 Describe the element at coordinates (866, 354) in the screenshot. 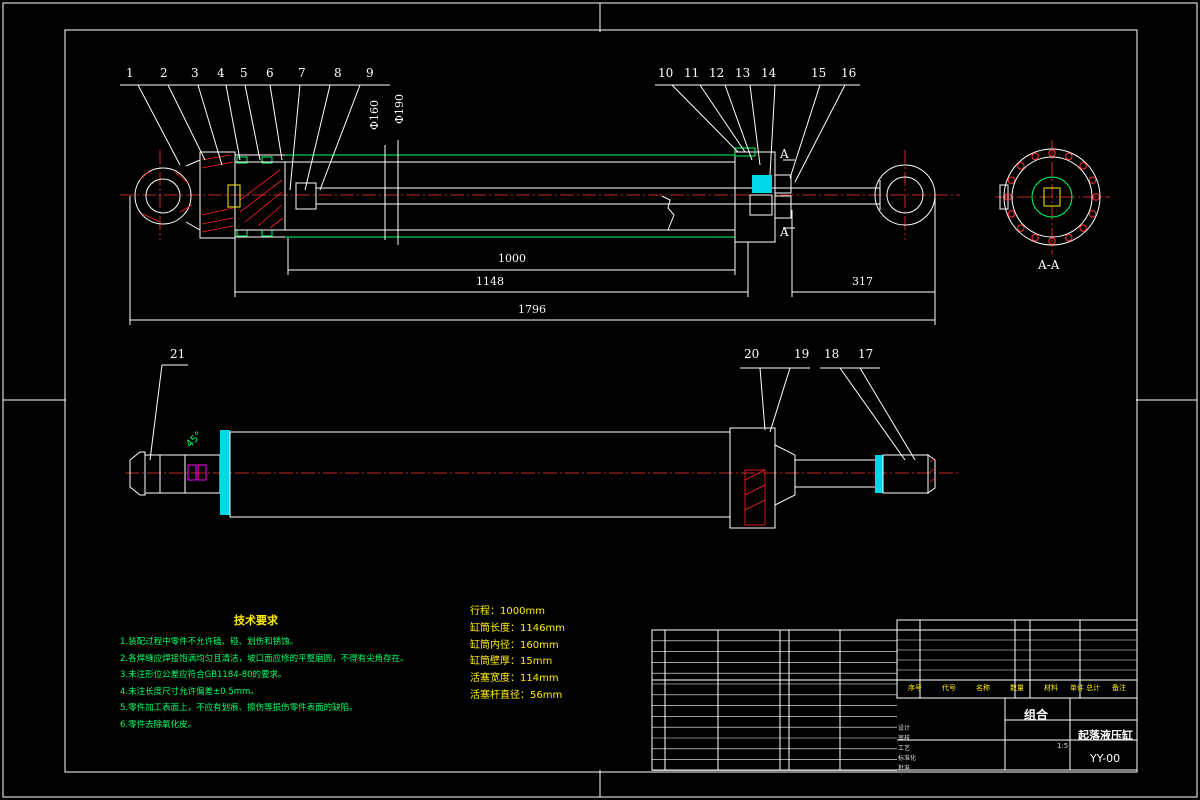

I see `balloon-17: 17` at that location.